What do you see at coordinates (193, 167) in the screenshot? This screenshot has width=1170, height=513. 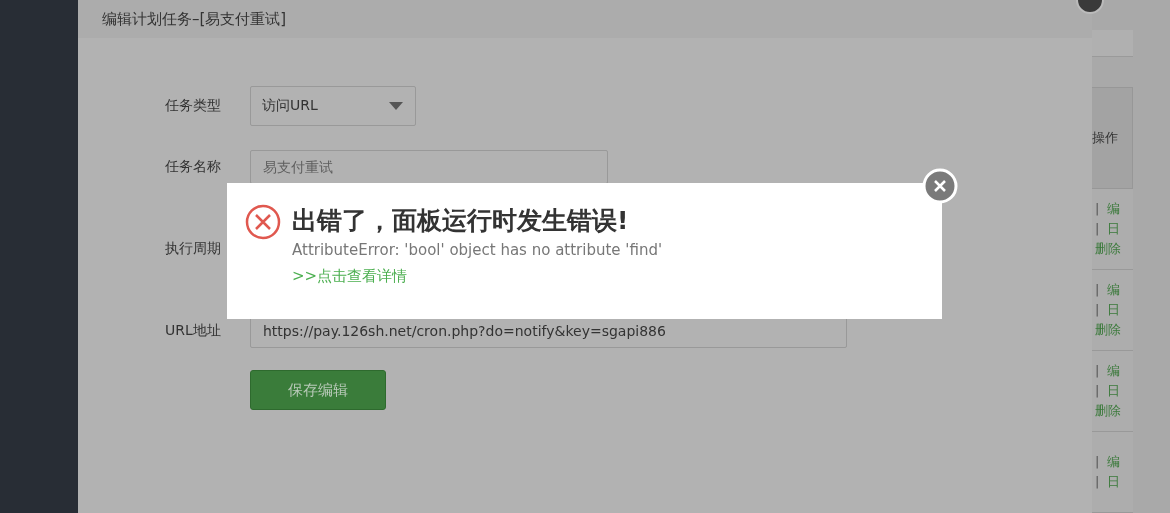 I see `field-label: 任务名称` at bounding box center [193, 167].